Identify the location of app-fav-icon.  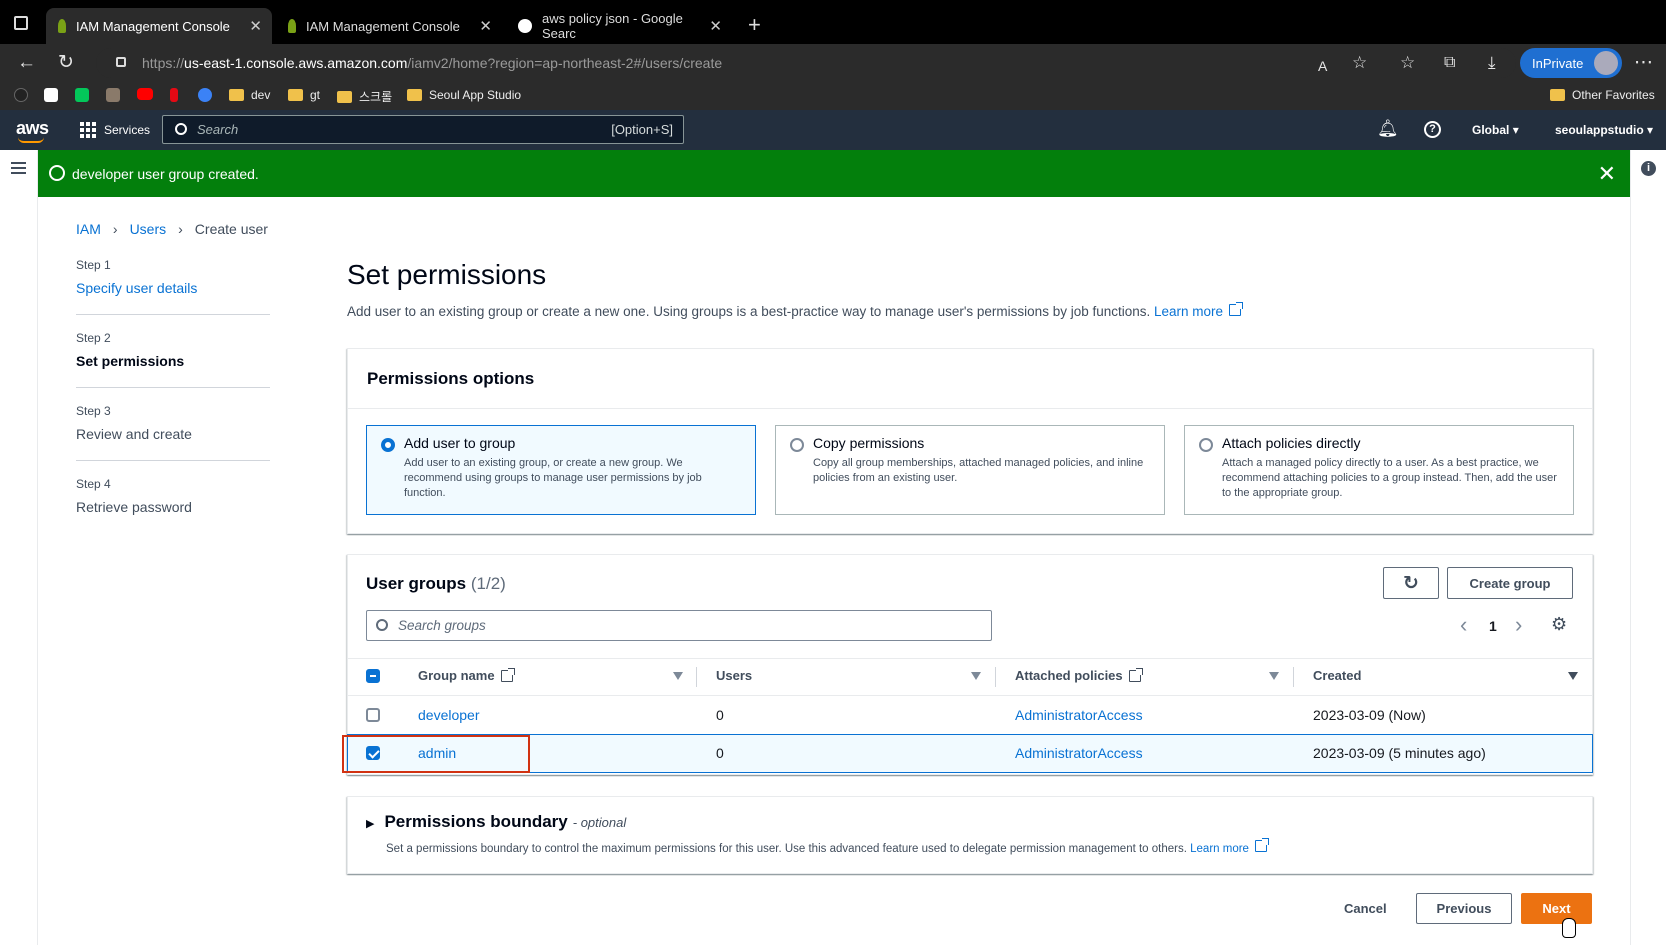
(113, 95).